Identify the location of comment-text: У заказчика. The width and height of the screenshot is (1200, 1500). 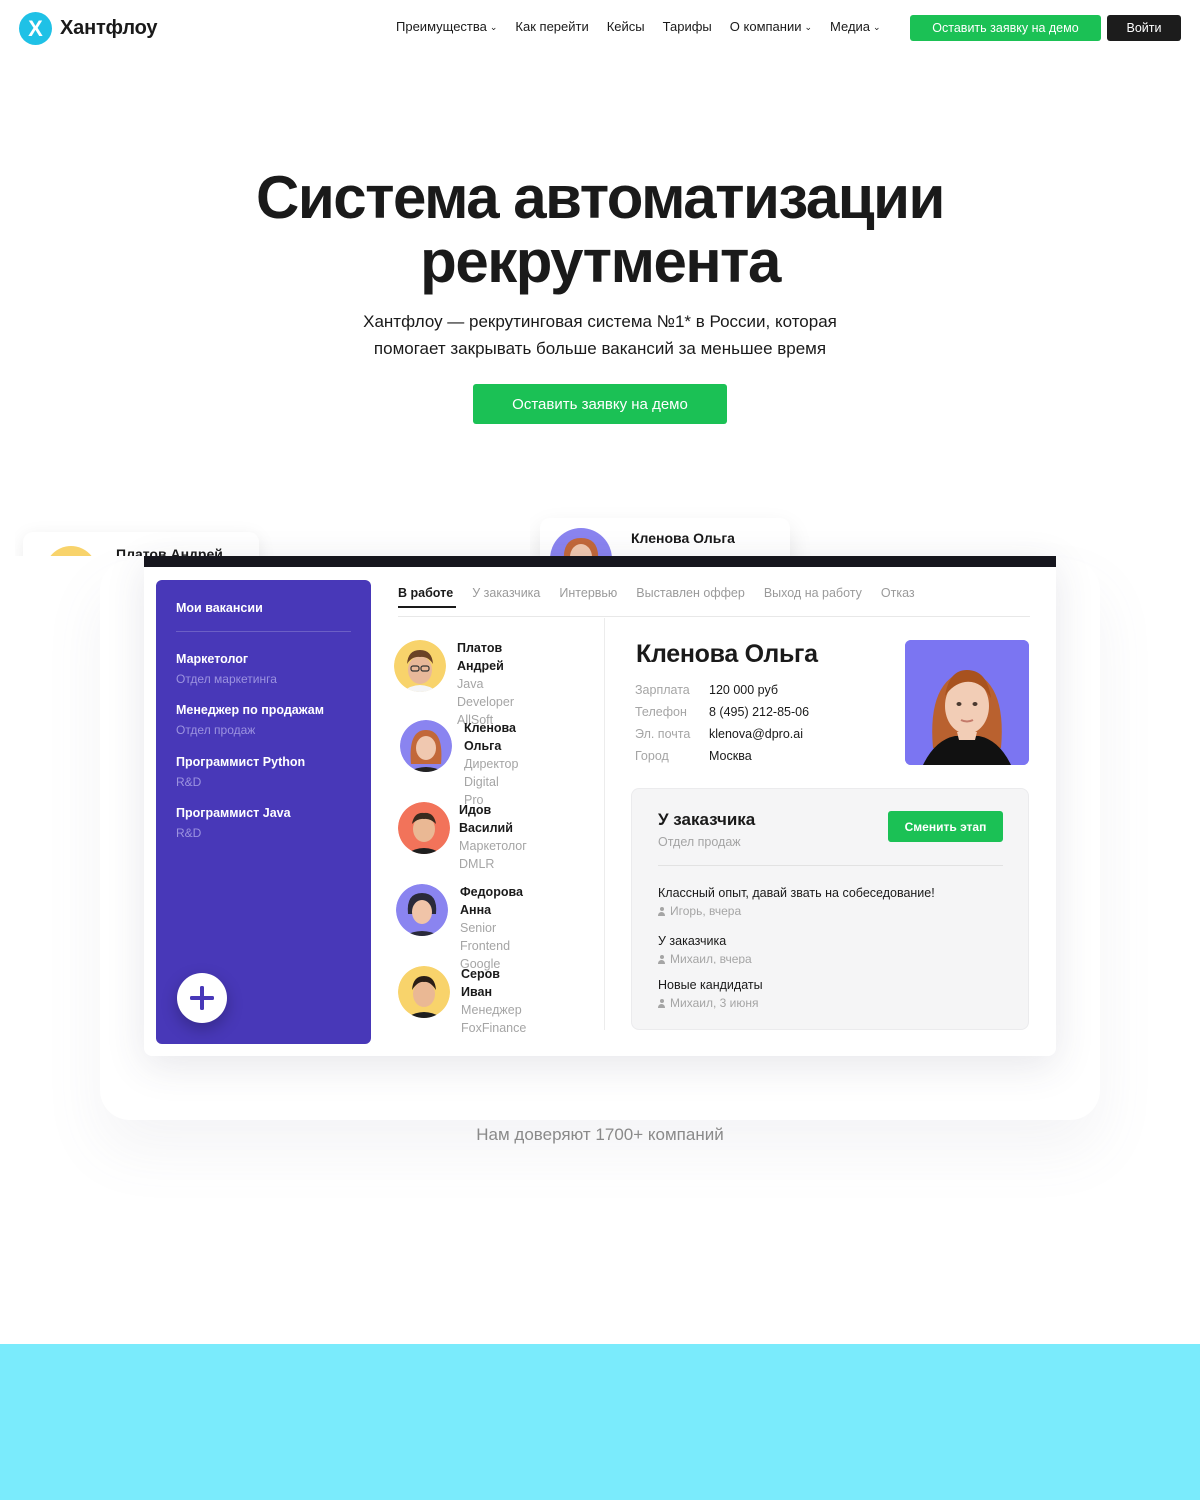
(692, 941).